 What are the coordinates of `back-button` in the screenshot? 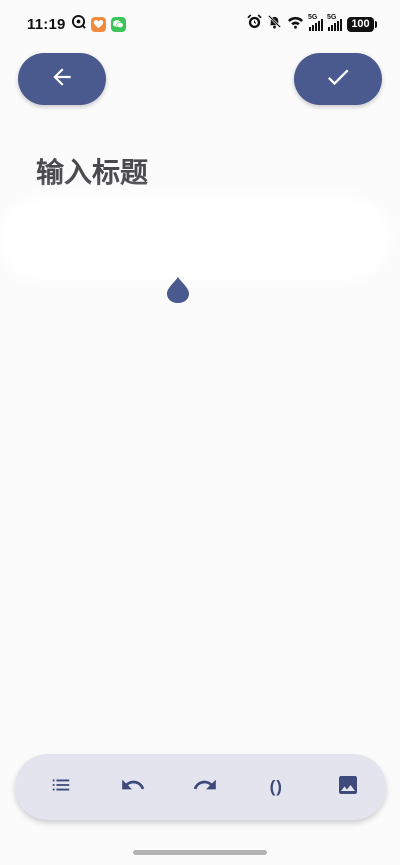 It's located at (62, 79).